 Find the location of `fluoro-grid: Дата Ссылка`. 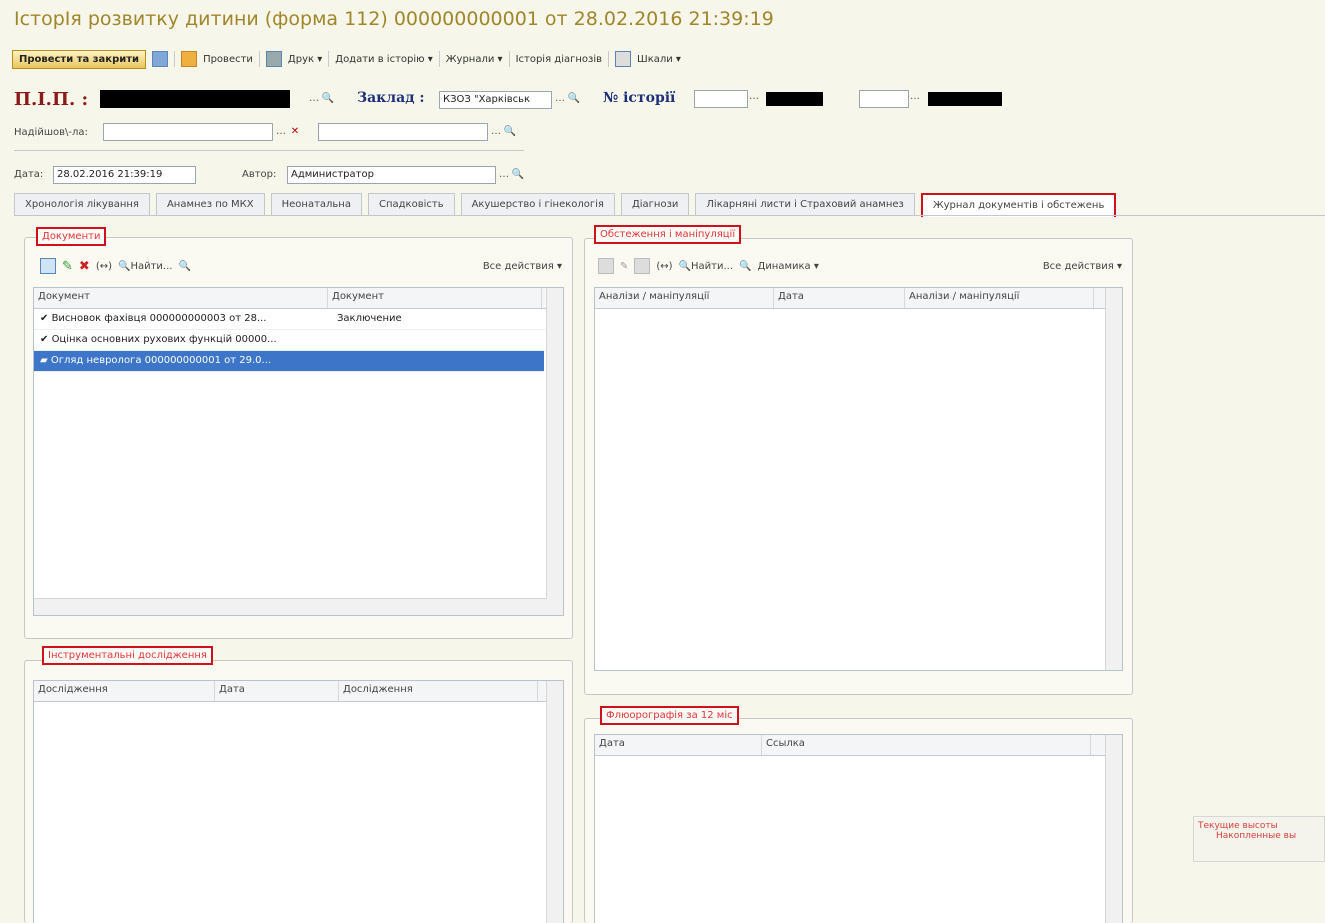

fluoro-grid: Дата Ссылка is located at coordinates (858, 828).